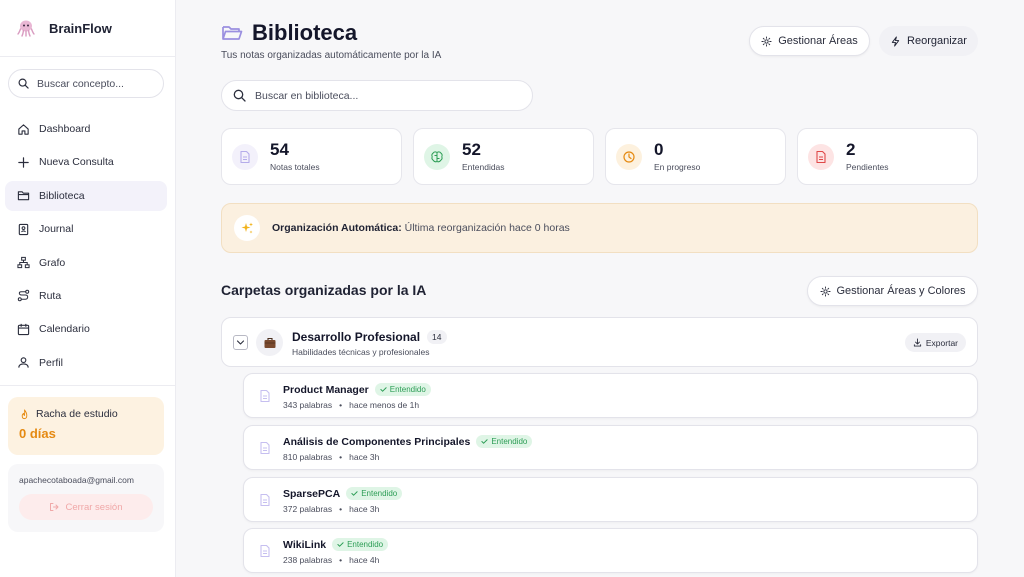  What do you see at coordinates (80, 28) in the screenshot?
I see `brand-name: BrainFlow` at bounding box center [80, 28].